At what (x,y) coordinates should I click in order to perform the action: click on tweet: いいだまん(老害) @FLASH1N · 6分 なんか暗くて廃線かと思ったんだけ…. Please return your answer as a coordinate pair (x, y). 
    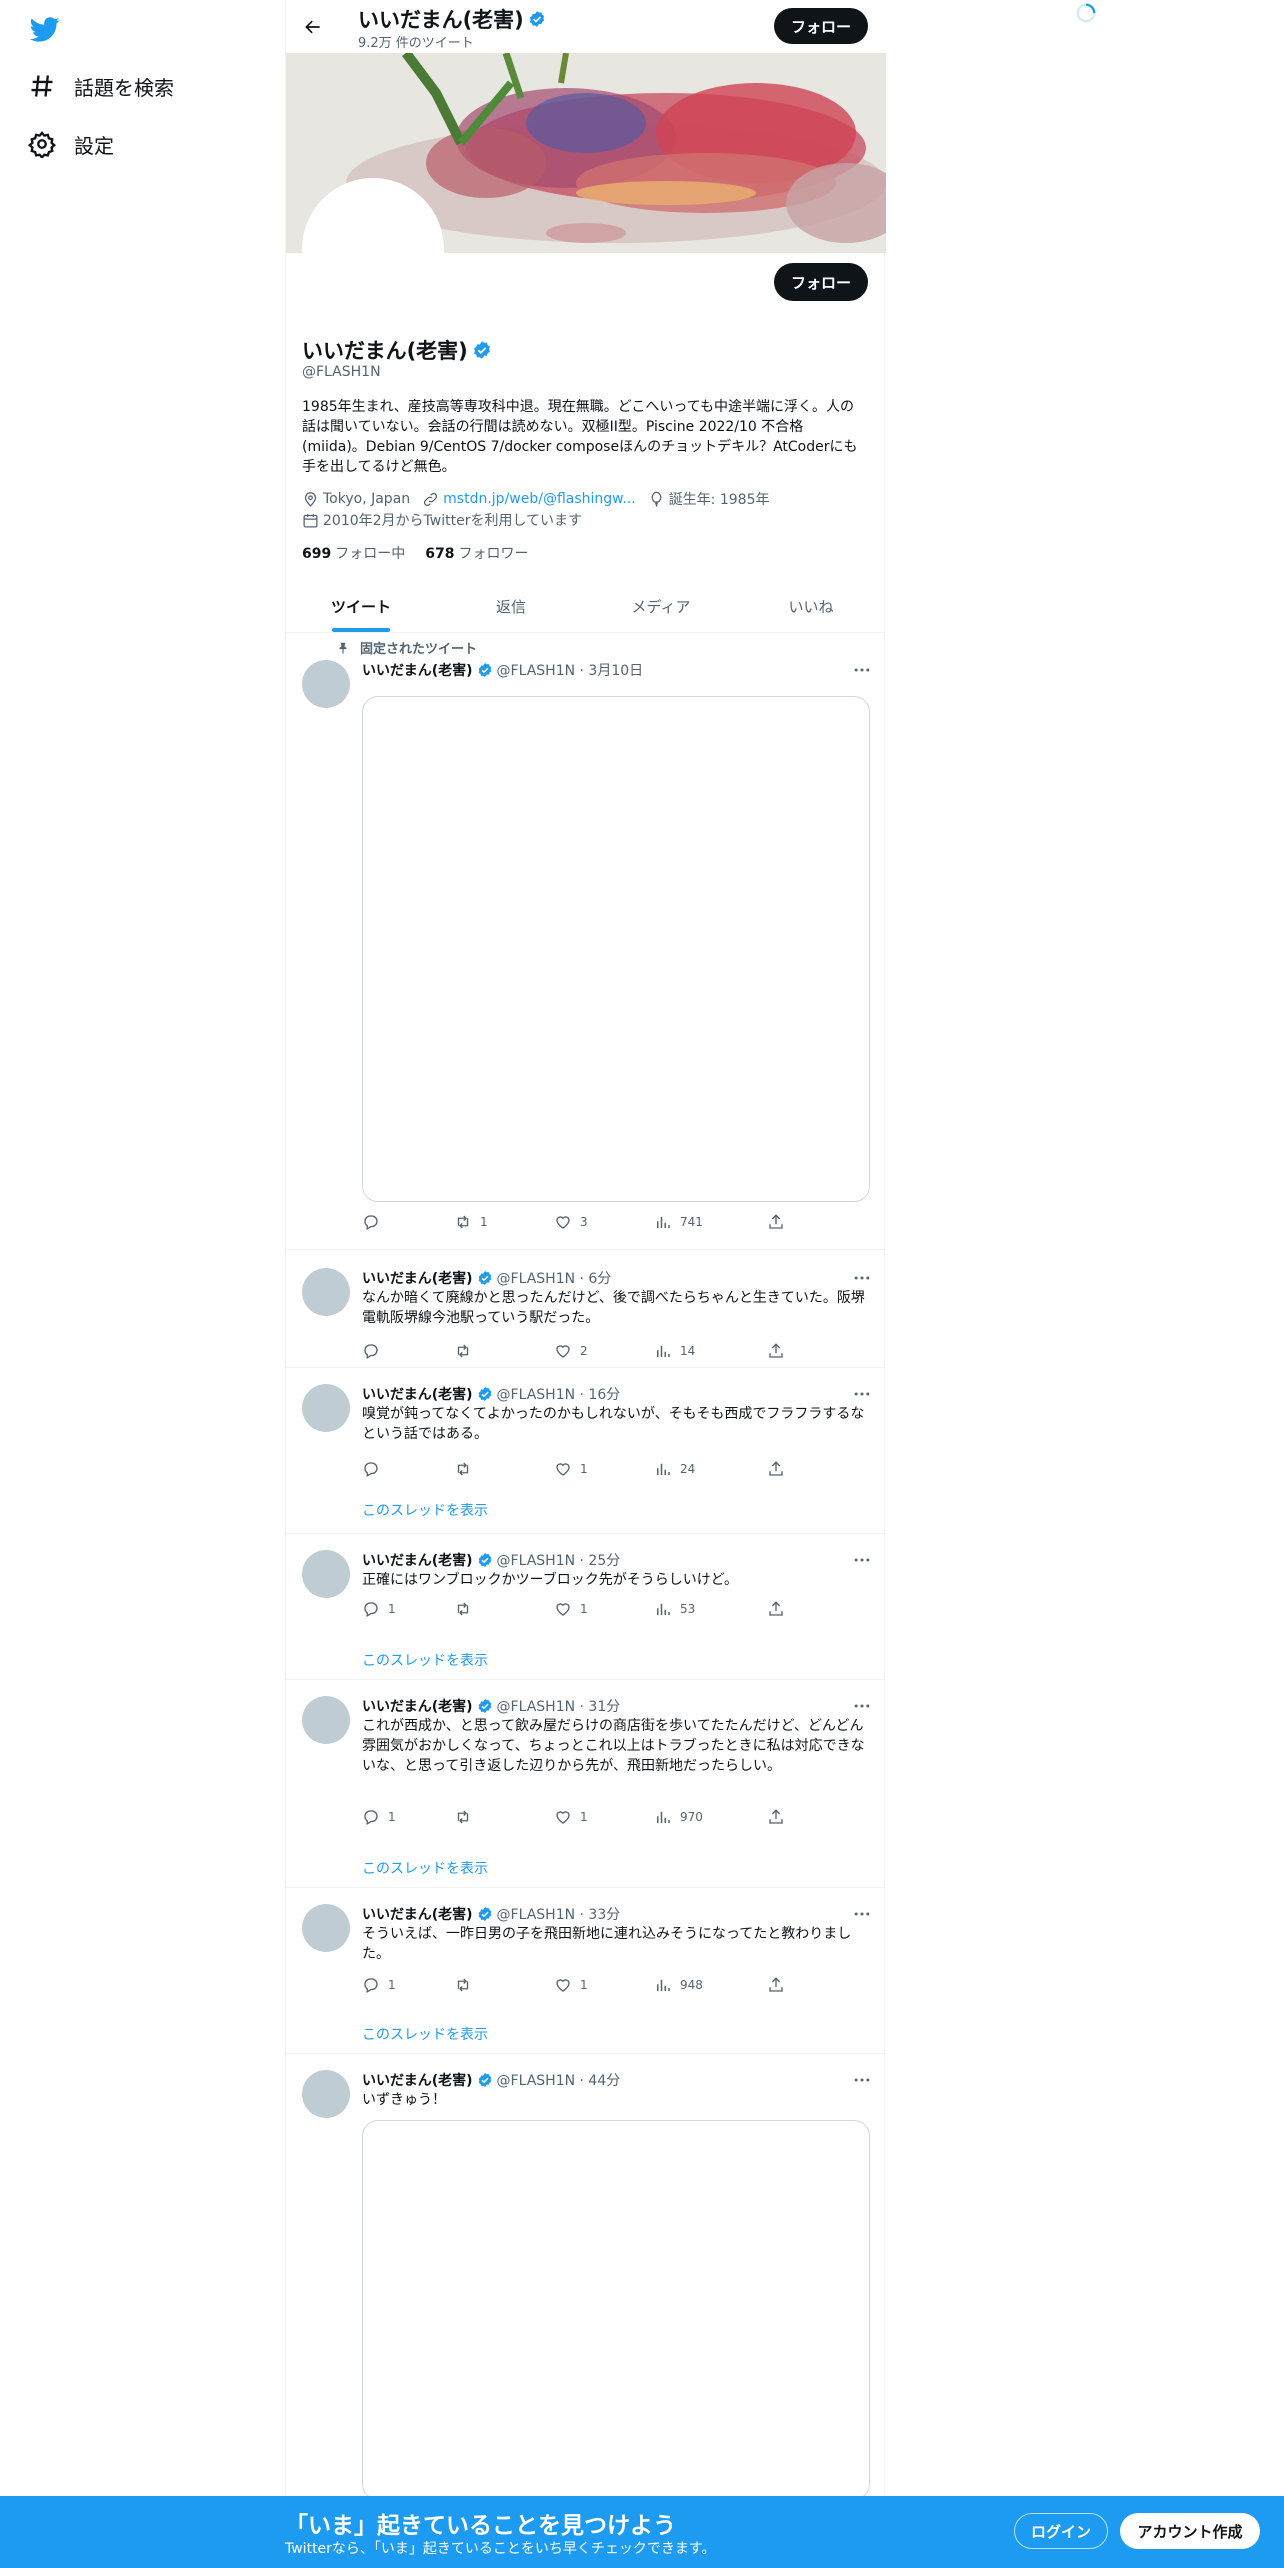
    Looking at the image, I should click on (586, 1309).